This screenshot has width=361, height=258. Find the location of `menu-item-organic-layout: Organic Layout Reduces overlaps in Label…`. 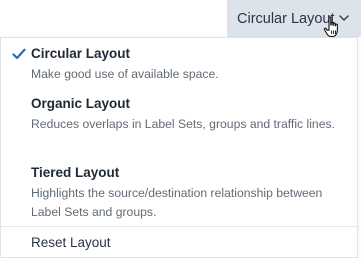

menu-item-organic-layout: Organic Layout Reduces overlaps in Label… is located at coordinates (179, 114).